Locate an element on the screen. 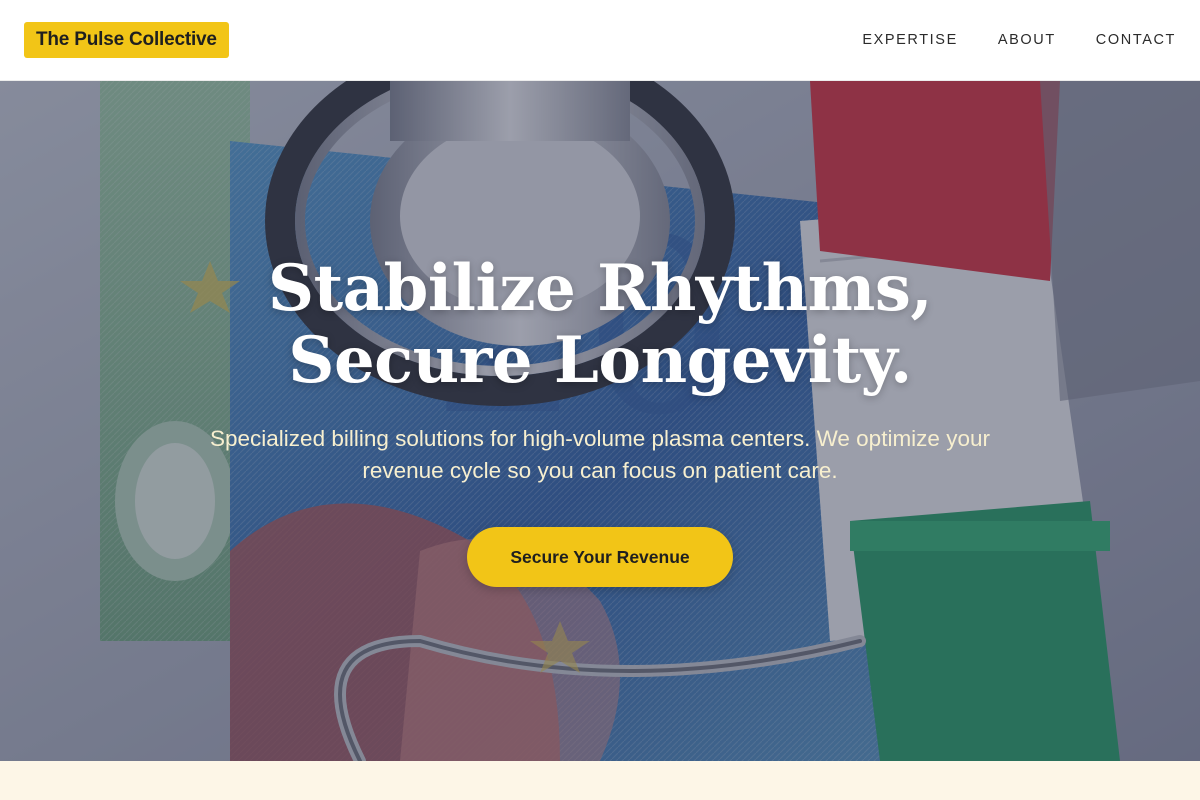 Image resolution: width=1200 pixels, height=800 pixels. nav-item-about: ABOUT is located at coordinates (1027, 40).